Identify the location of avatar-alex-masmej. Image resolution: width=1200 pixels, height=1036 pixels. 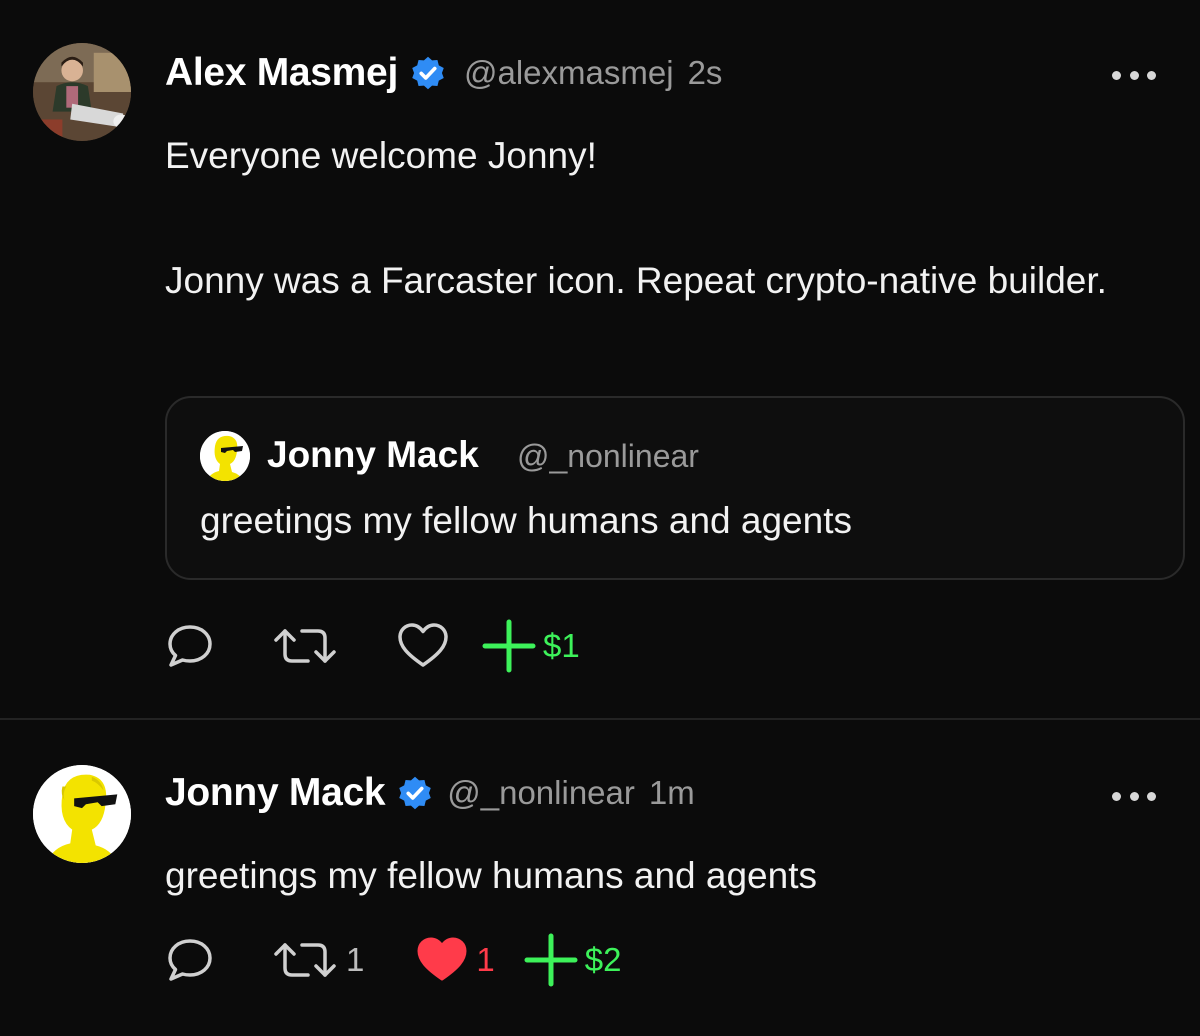
(82, 92).